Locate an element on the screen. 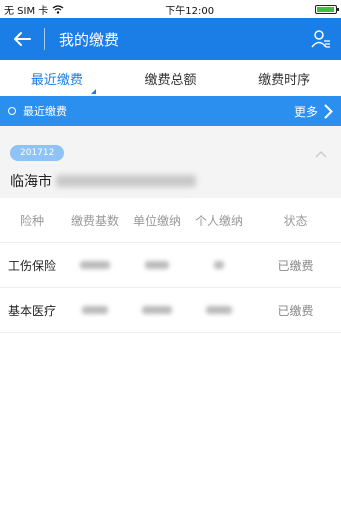 Image resolution: width=341 pixels, height=532 pixels. back-arrow-icon is located at coordinates (22, 39).